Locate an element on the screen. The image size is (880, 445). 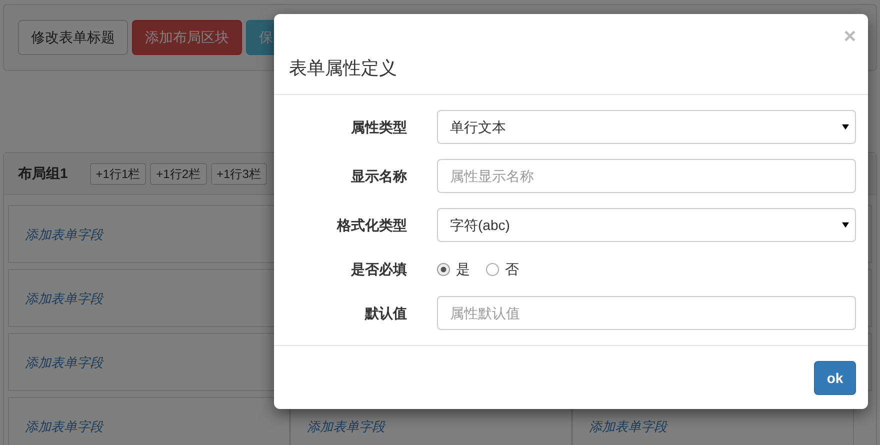
input-field: 属性默认值 is located at coordinates (646, 313).